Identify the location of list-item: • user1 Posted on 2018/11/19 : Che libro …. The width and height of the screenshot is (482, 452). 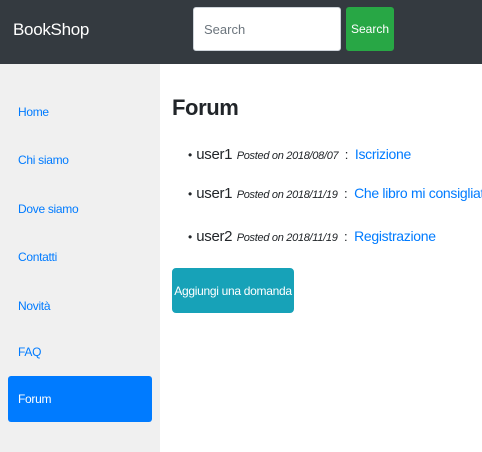
(335, 193).